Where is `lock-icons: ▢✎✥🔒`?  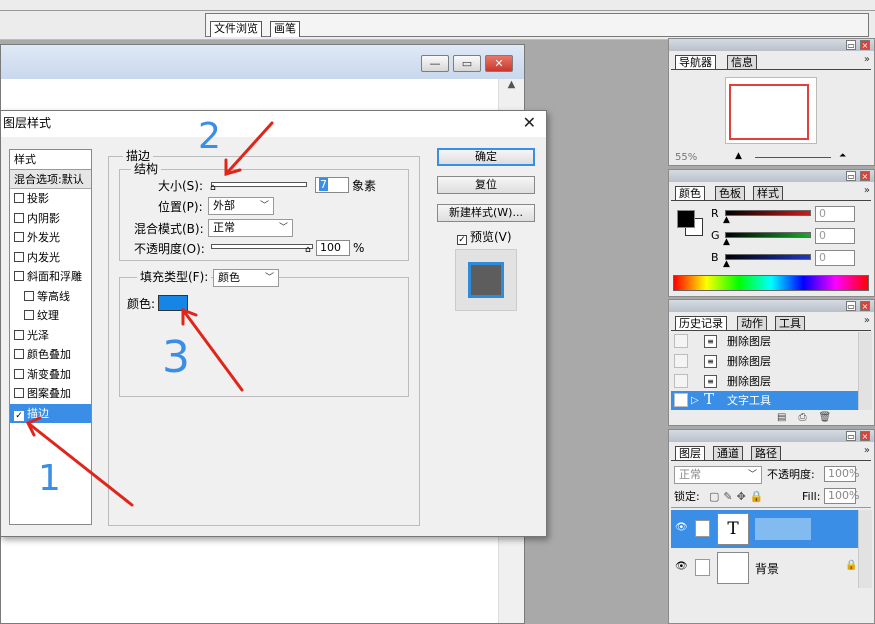
lock-icons: ▢✎✥🔒 is located at coordinates (738, 497).